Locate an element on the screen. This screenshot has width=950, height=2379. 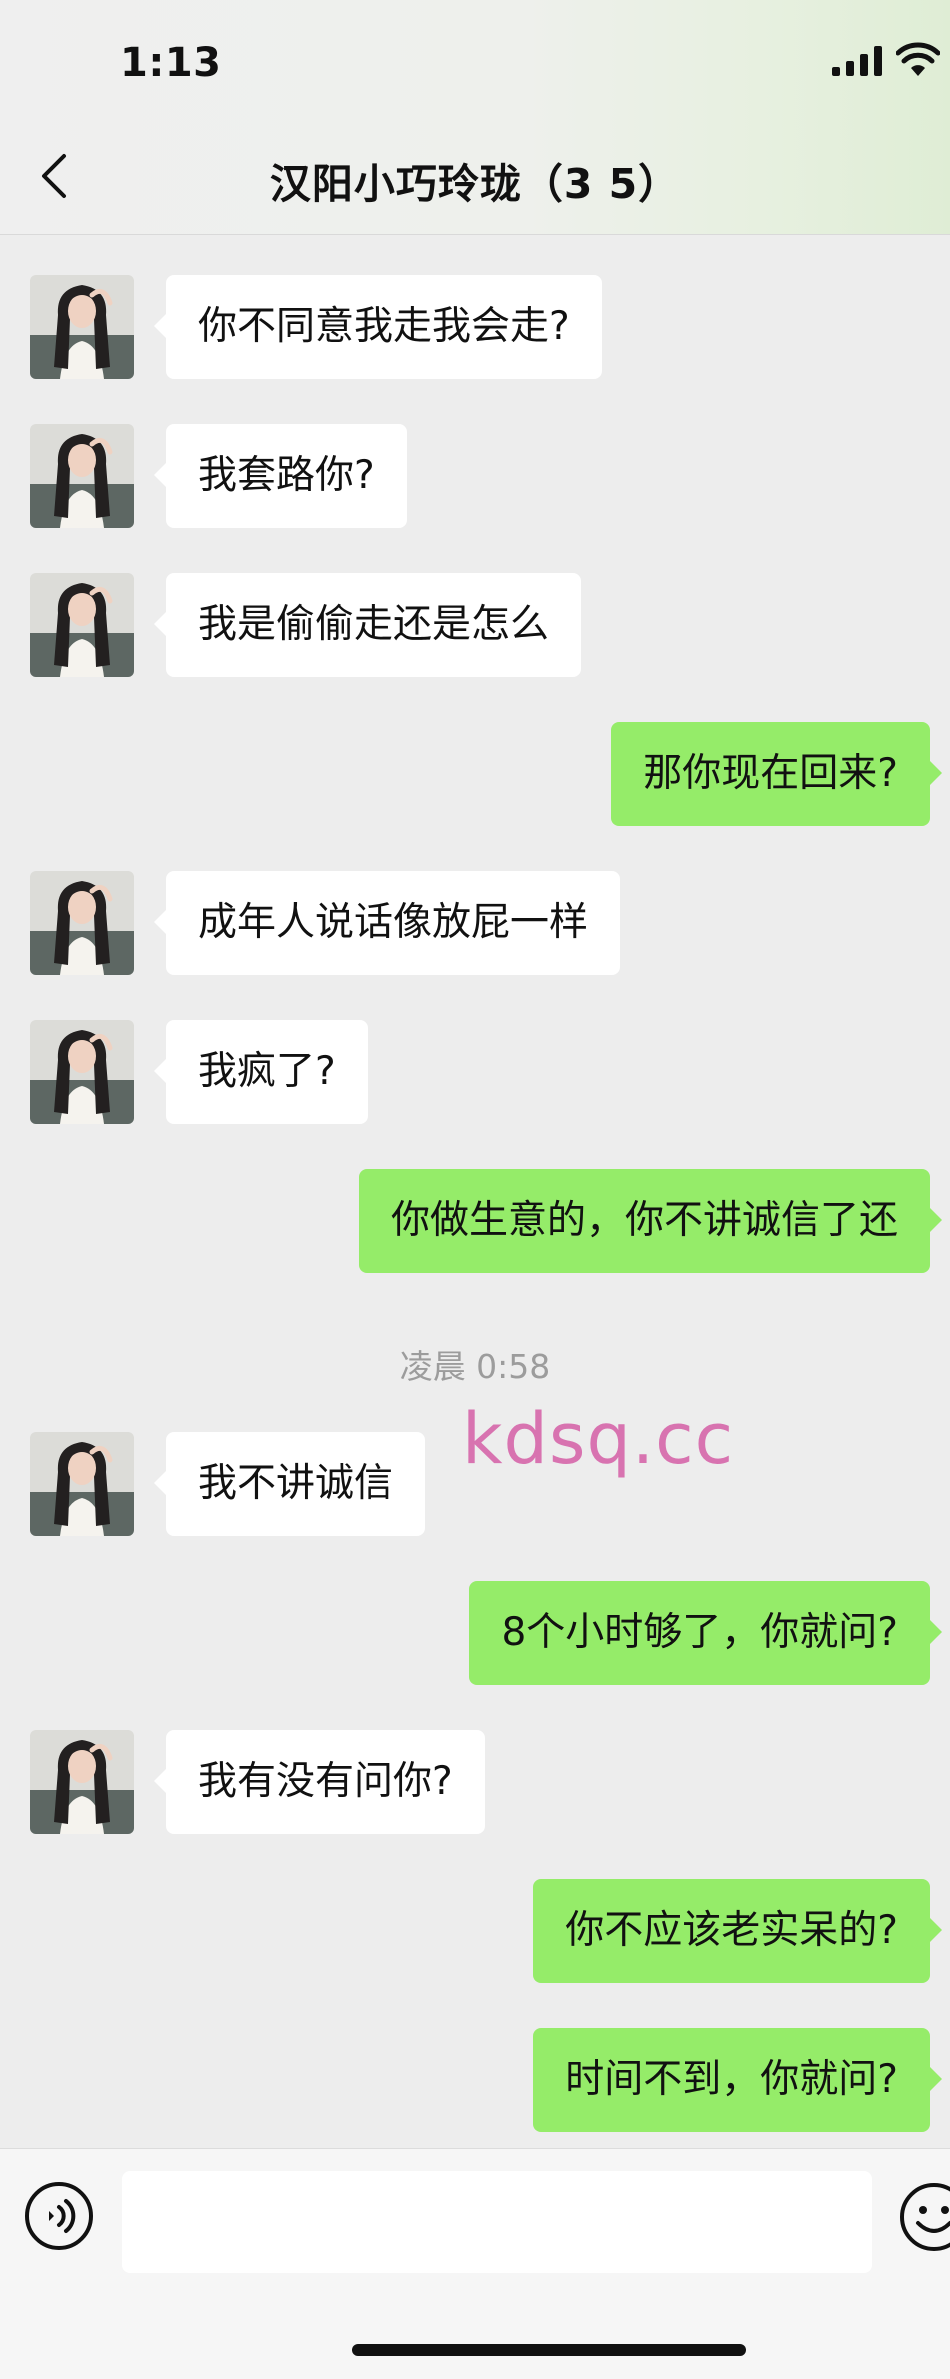
message-timestamp: 凌晨 0:58 is located at coordinates (475, 1366).